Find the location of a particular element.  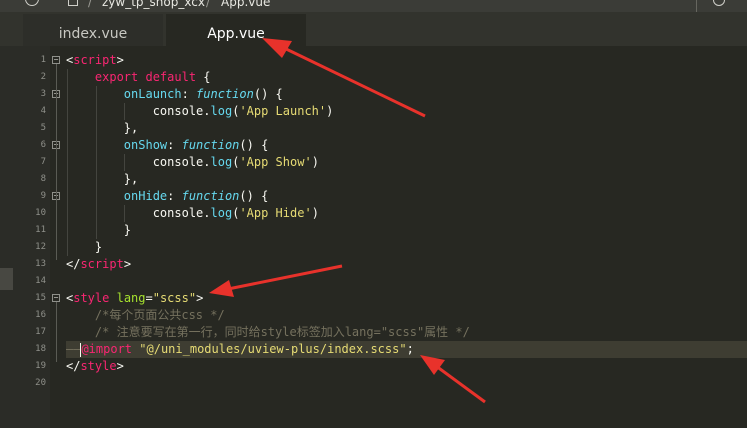

annotation-arrow-import is located at coordinates (453, 379).